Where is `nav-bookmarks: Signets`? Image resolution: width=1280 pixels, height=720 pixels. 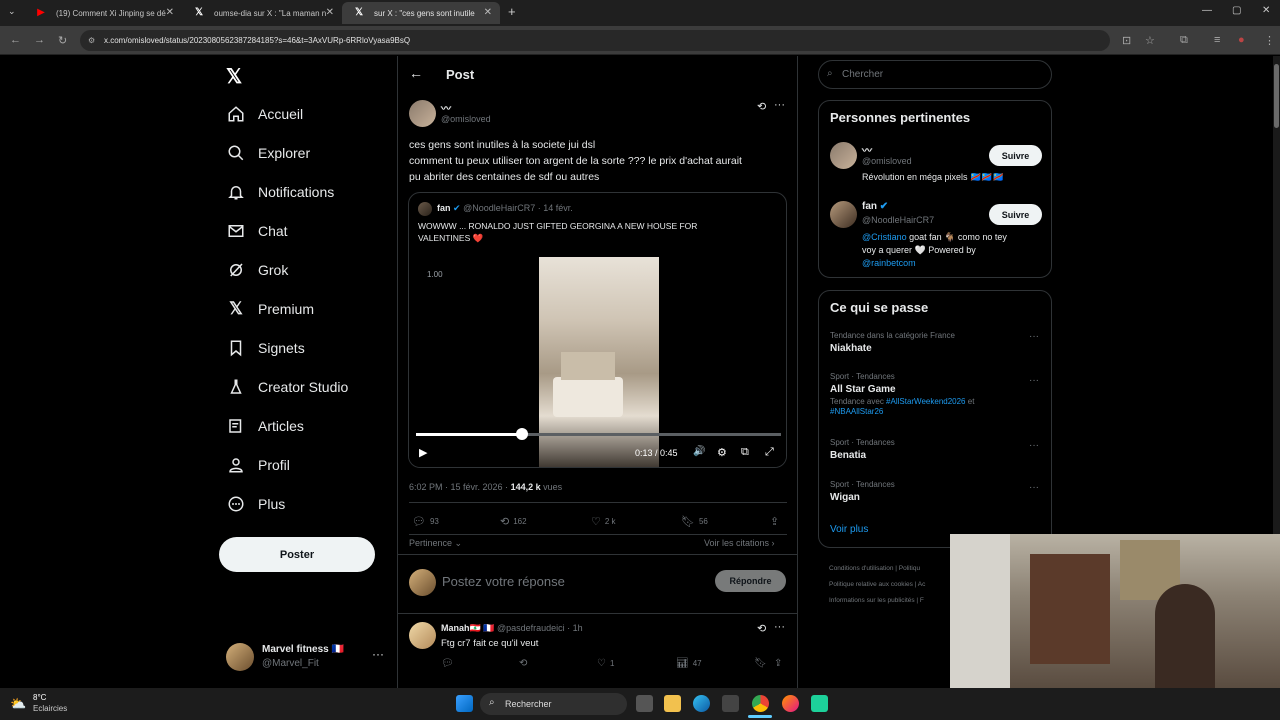
nav-bookmarks: Signets is located at coordinates (265, 348).